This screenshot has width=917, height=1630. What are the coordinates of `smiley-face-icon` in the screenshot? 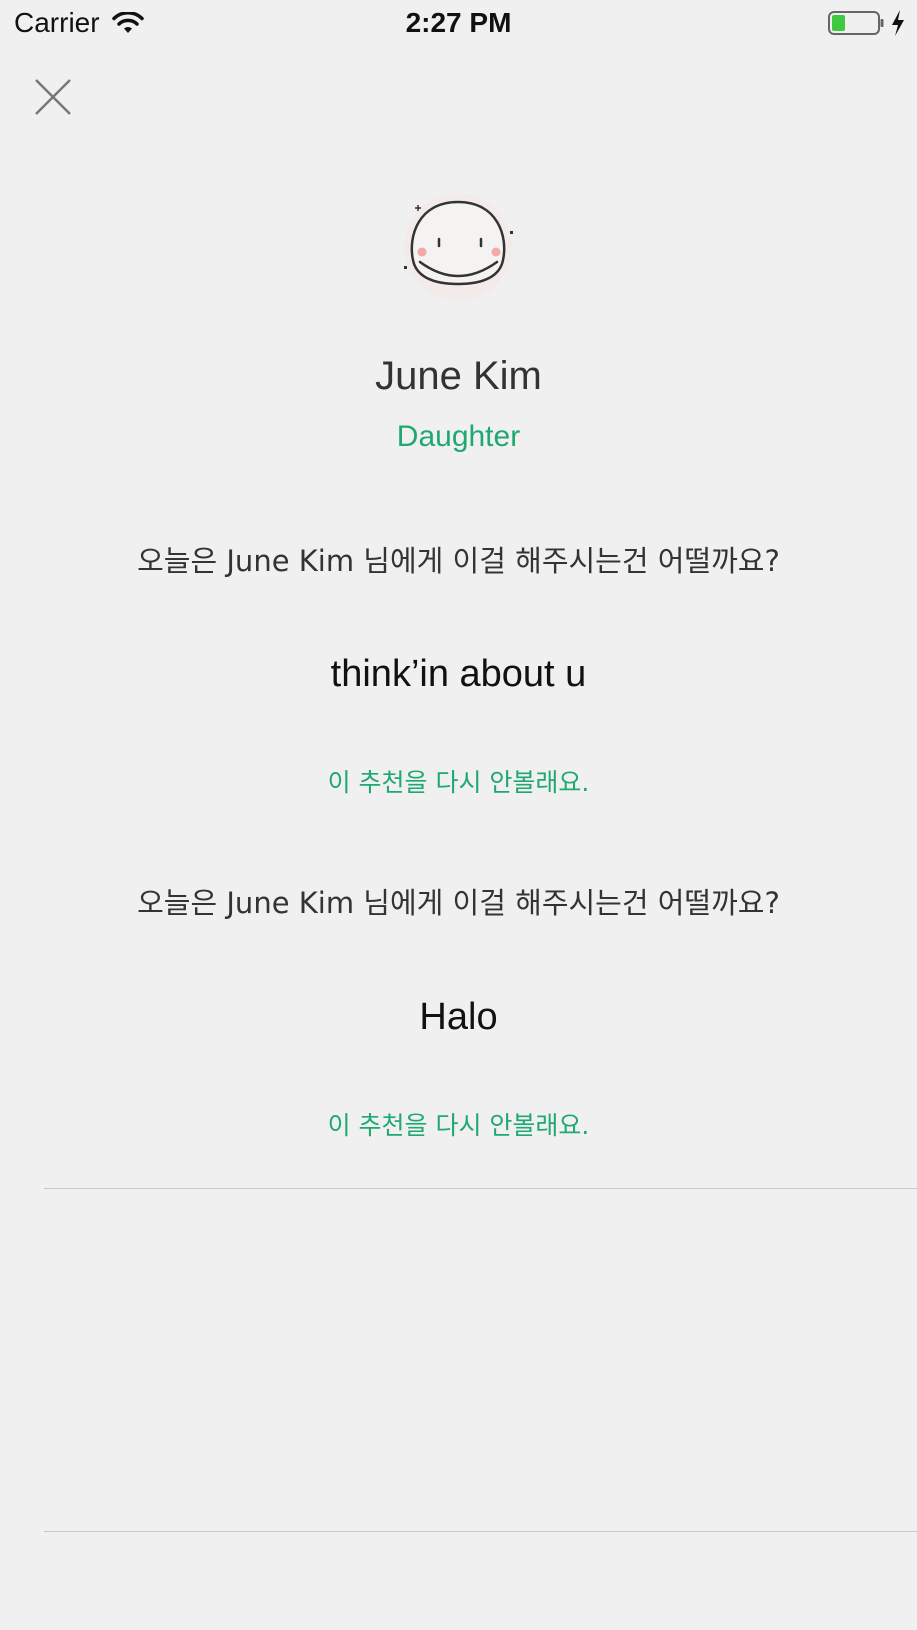 It's located at (459, 246).